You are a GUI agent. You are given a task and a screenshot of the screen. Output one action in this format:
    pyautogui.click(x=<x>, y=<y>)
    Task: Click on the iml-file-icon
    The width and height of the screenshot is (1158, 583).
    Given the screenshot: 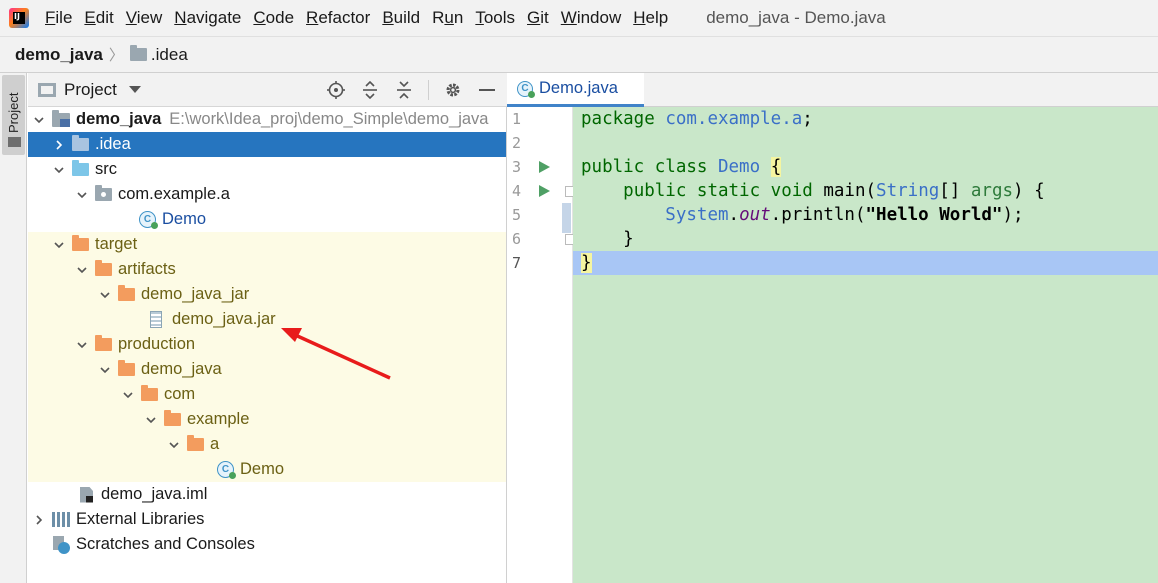 What is the action you would take?
    pyautogui.click(x=86, y=494)
    